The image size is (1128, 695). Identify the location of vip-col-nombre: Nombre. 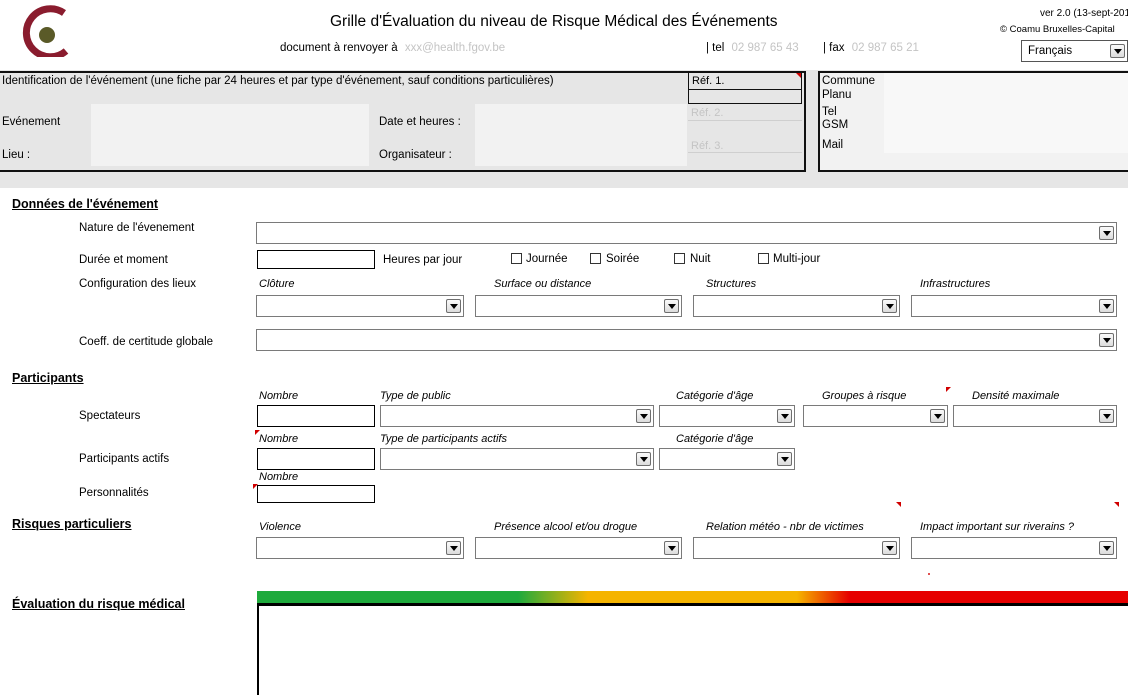
(279, 477).